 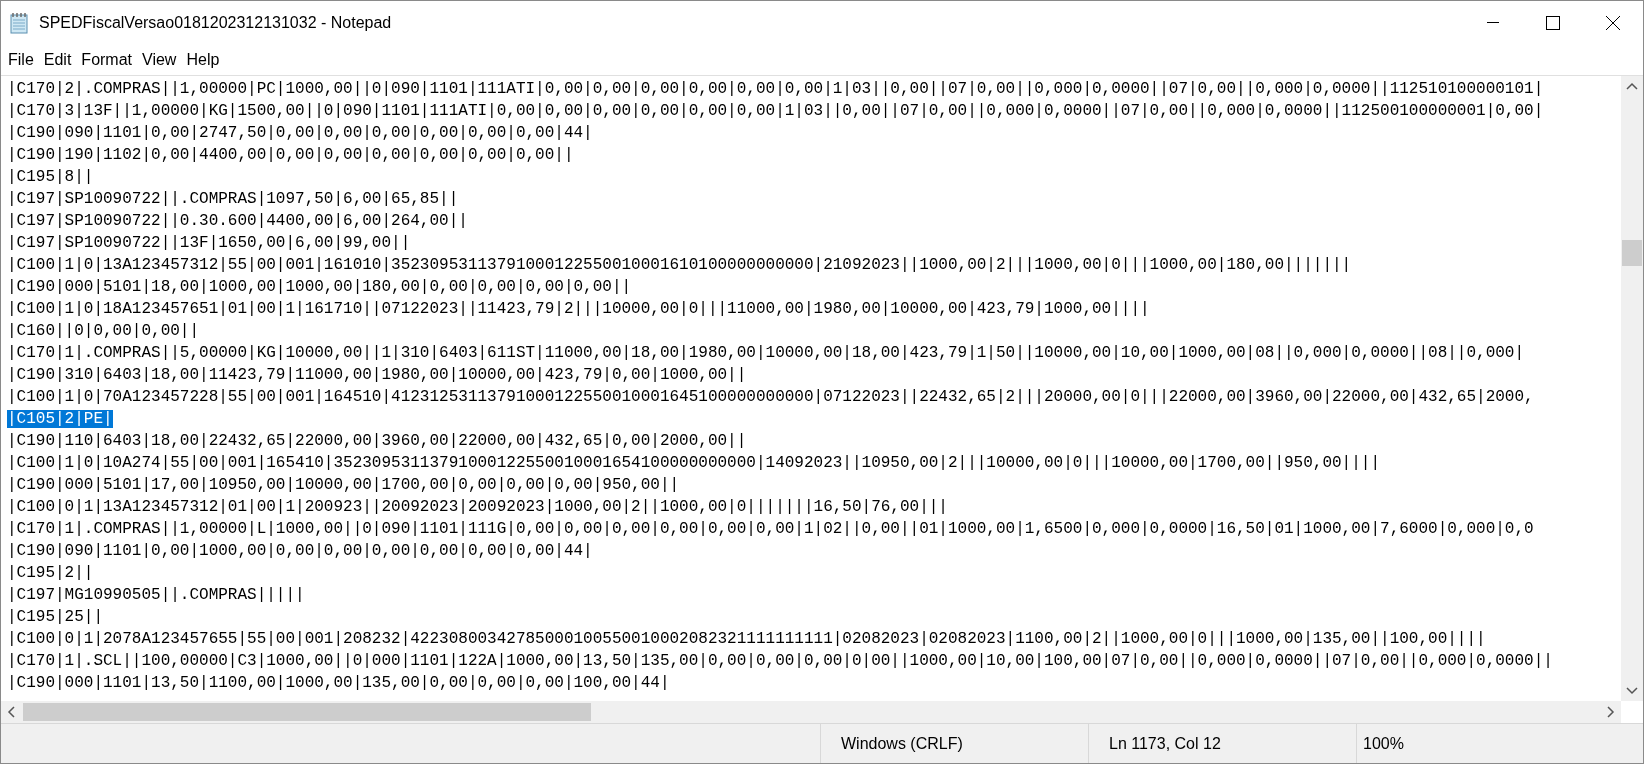 I want to click on window-title: SPEDFiscalVersao0181202312131032 - Notepad, so click(x=215, y=23).